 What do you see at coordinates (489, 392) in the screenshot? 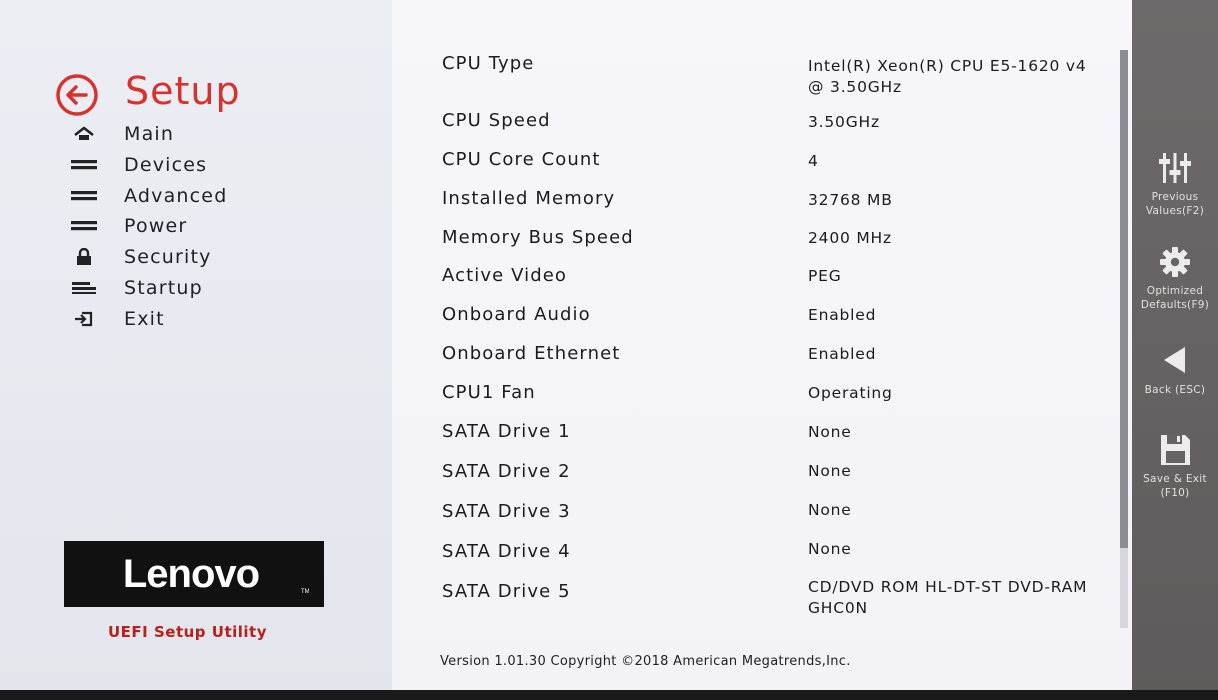
I see `info-label-cpu1-fan: CPU1 Fan` at bounding box center [489, 392].